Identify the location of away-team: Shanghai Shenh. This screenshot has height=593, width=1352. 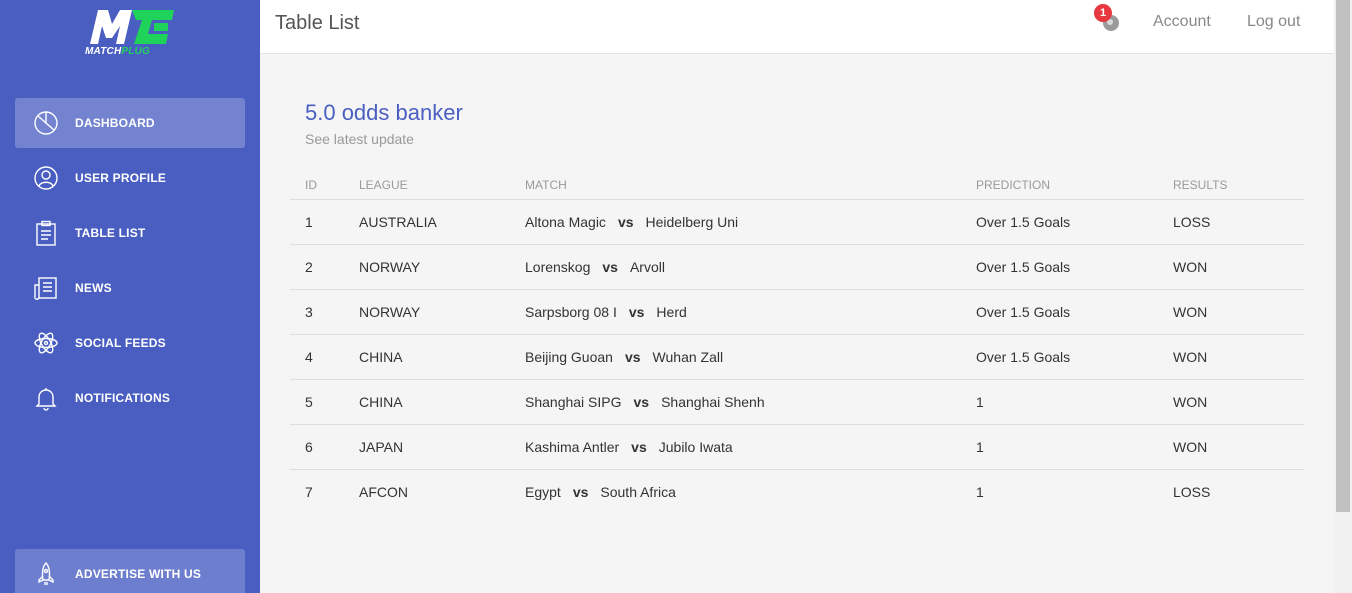
(713, 402).